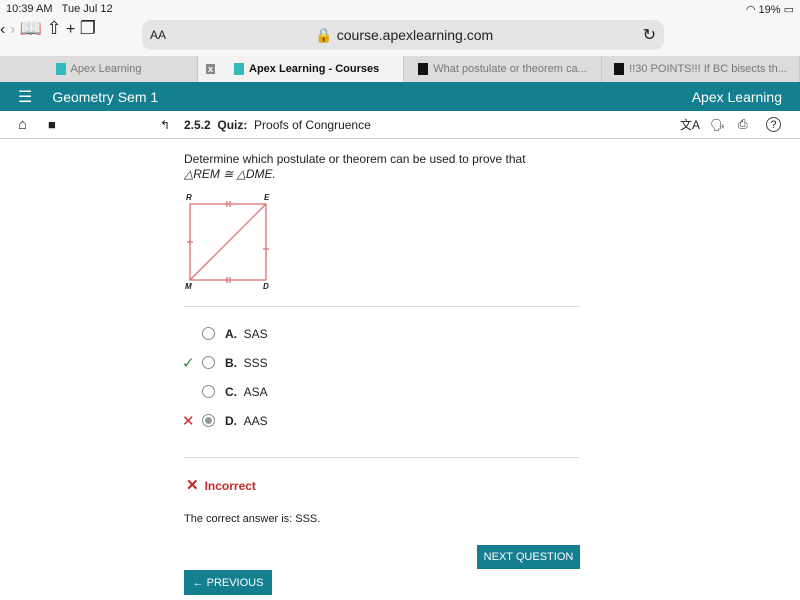  What do you see at coordinates (52, 124) in the screenshot?
I see `briefcase-icon: ■` at bounding box center [52, 124].